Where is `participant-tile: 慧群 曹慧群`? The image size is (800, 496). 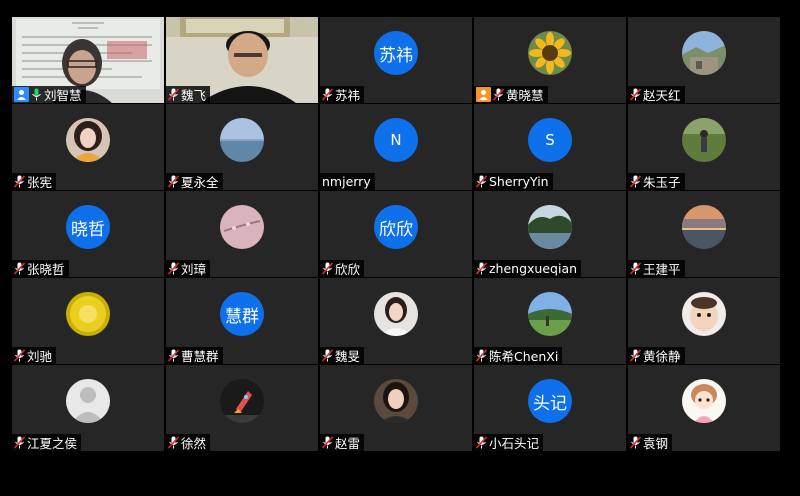 participant-tile: 慧群 曹慧群 is located at coordinates (242, 321).